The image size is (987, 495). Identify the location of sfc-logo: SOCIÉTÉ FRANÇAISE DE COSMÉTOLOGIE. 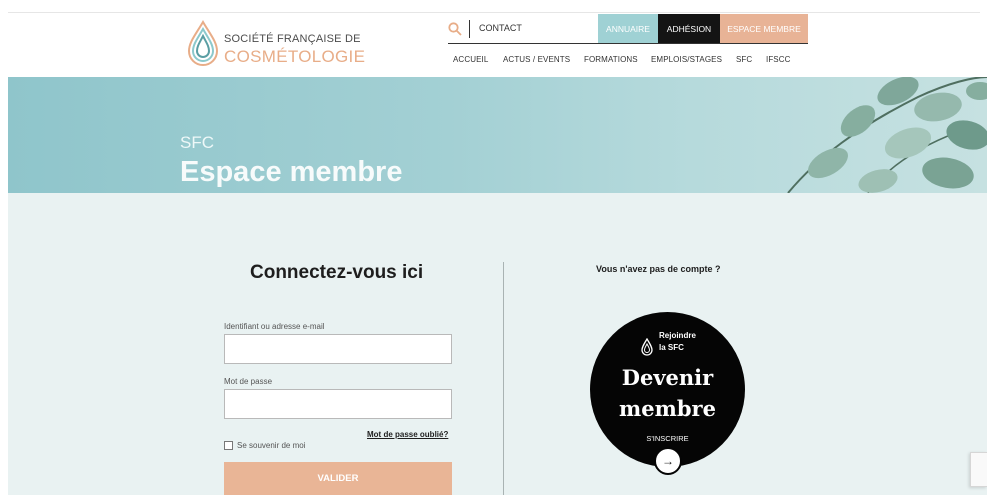
(281, 46).